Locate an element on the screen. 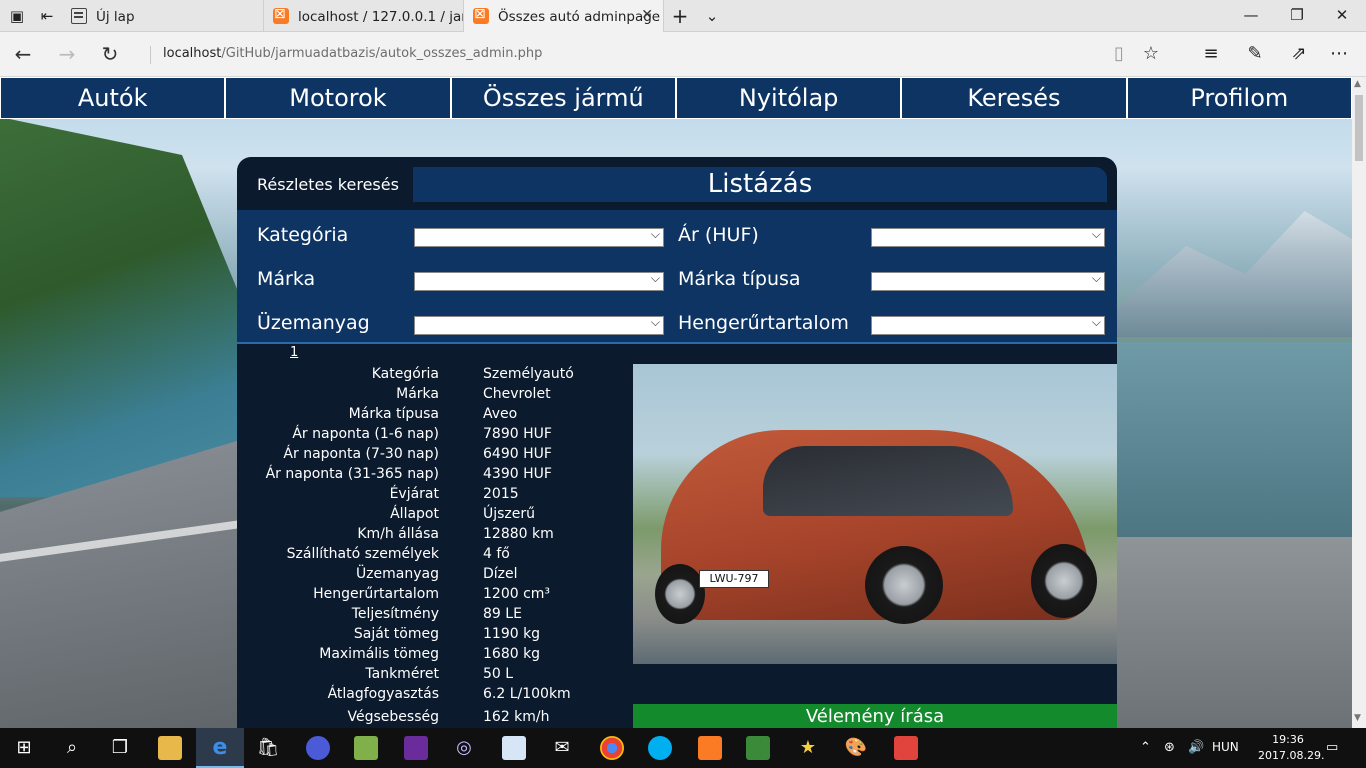 Image resolution: width=1366 pixels, height=768 pixels. scroll-thumb is located at coordinates (1359, 128).